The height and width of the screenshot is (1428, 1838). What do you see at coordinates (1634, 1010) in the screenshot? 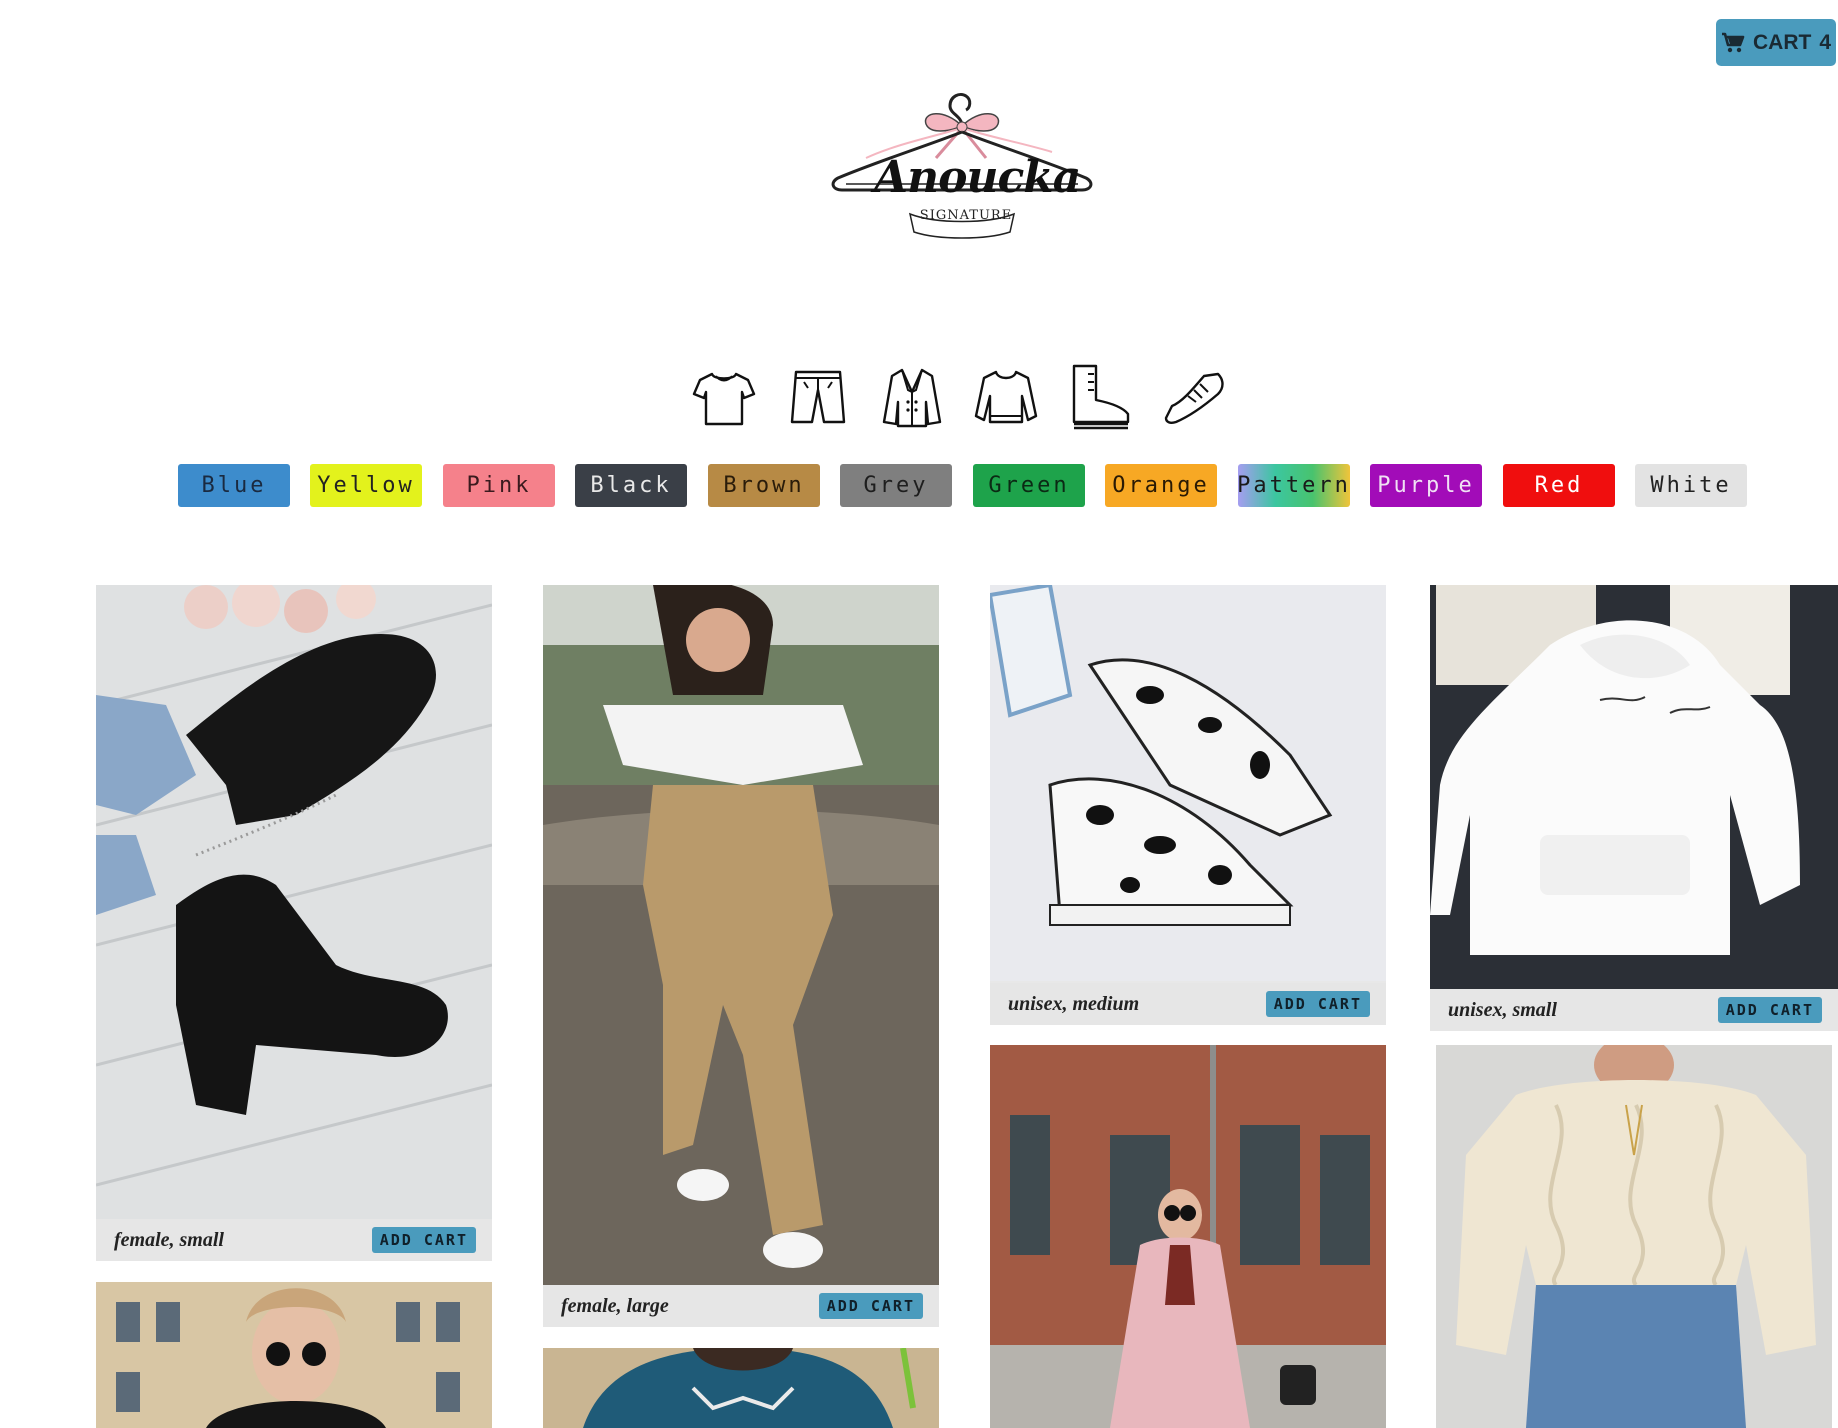
I see `product-caption-bar: unisex, small ADD CART` at bounding box center [1634, 1010].